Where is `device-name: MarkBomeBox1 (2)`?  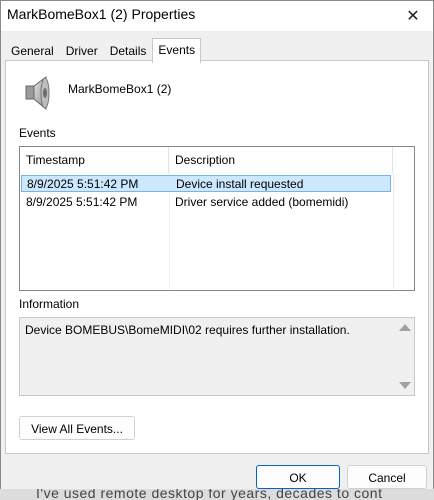 device-name: MarkBomeBox1 (2) is located at coordinates (120, 89).